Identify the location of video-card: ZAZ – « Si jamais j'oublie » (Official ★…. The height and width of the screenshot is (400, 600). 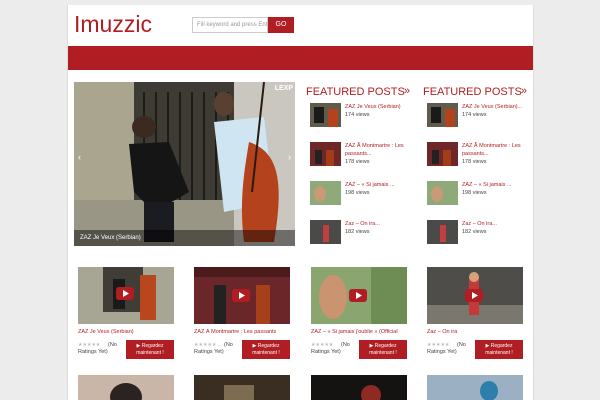
(359, 314).